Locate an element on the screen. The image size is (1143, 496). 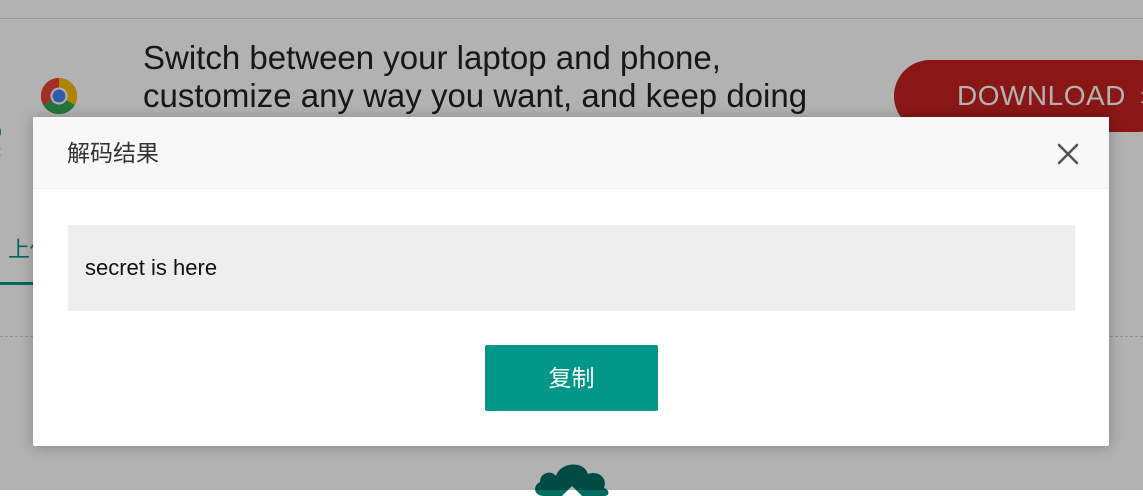
close-icon is located at coordinates (1068, 154).